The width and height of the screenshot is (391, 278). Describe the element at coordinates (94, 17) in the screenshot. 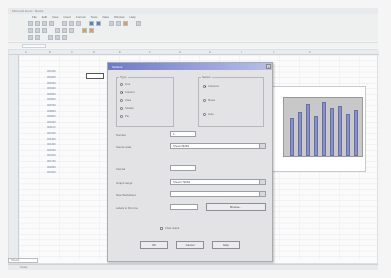

I see `menu-tools: Tools` at that location.